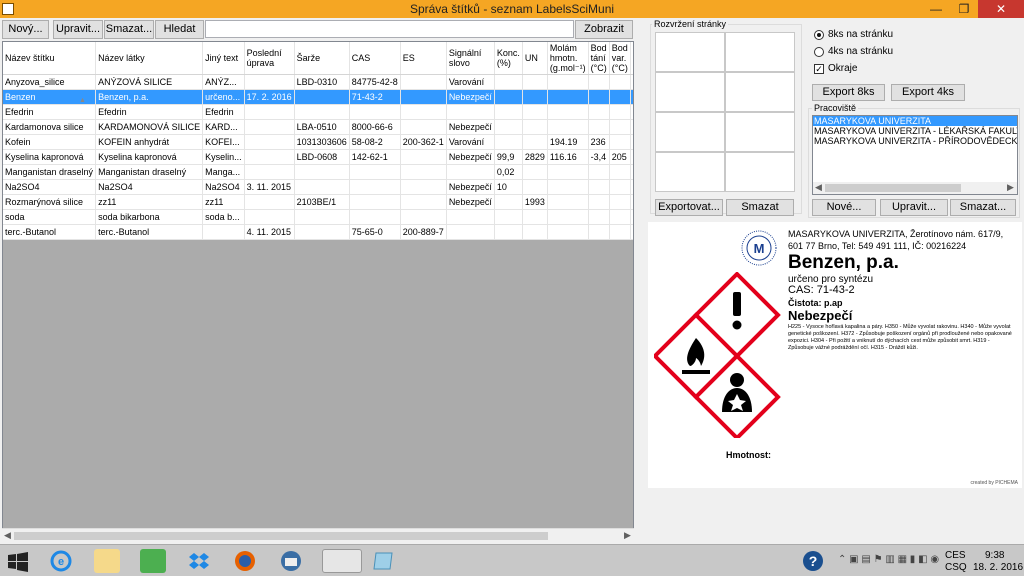 This screenshot has height=576, width=1024. What do you see at coordinates (375, 97) in the screenshot?
I see `table-cell: 71-43-2` at bounding box center [375, 97].